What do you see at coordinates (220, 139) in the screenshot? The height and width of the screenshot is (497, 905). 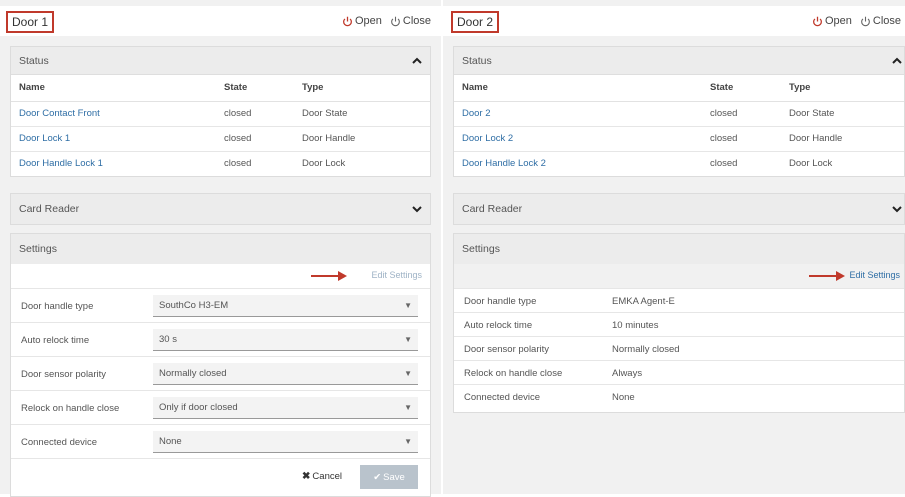 I see `table-row: Door Lock 1 closed Door Handle` at bounding box center [220, 139].